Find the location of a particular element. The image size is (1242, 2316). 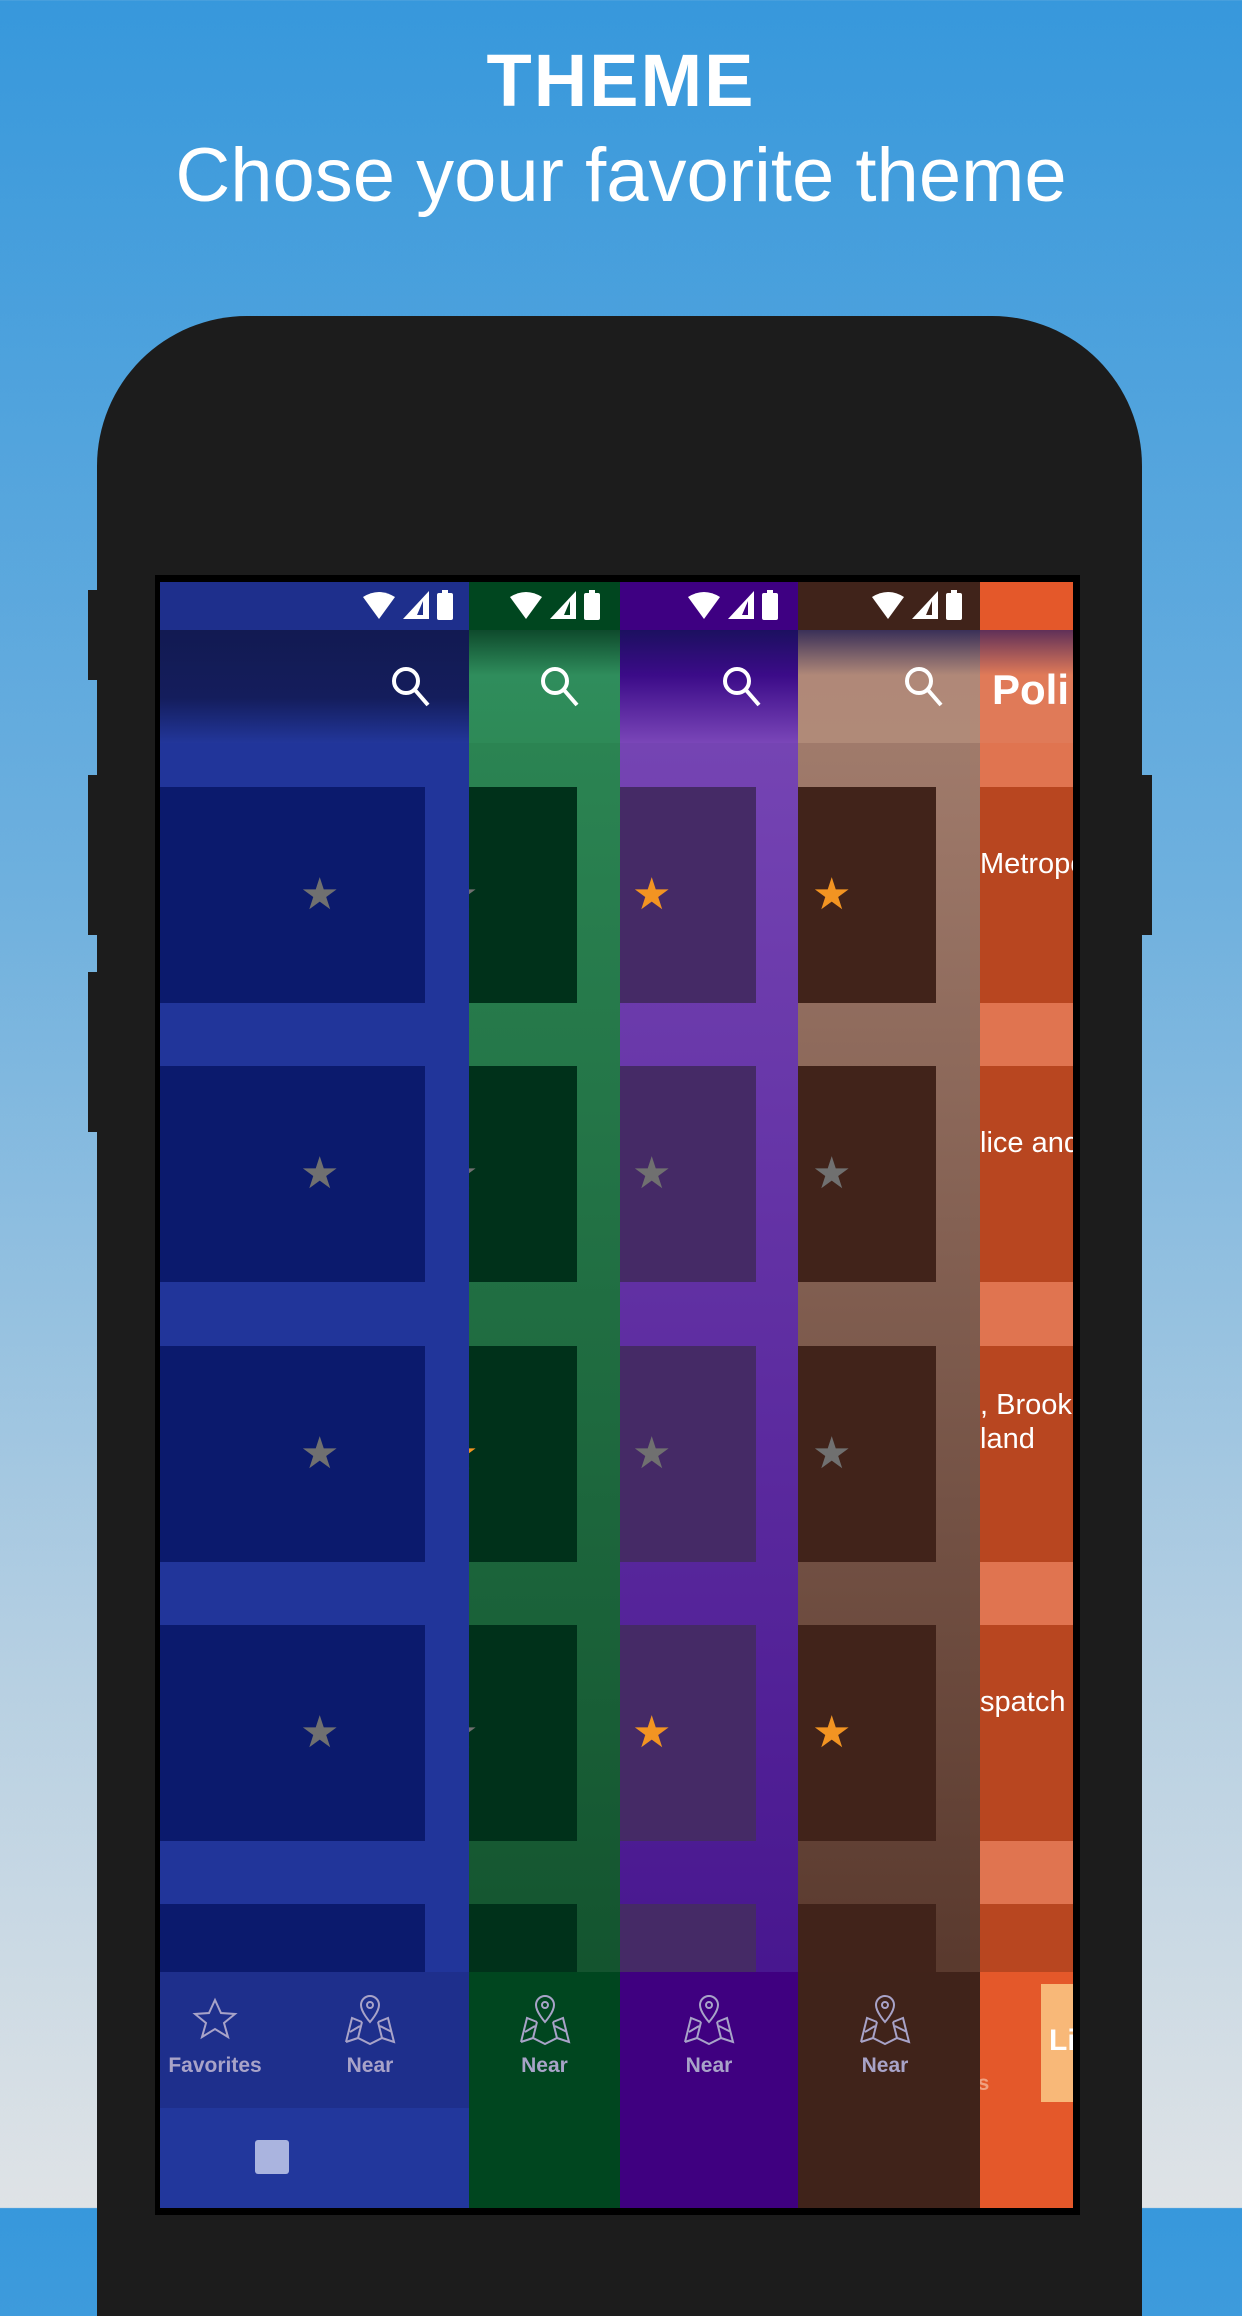

home-square-icon is located at coordinates (272, 2157).